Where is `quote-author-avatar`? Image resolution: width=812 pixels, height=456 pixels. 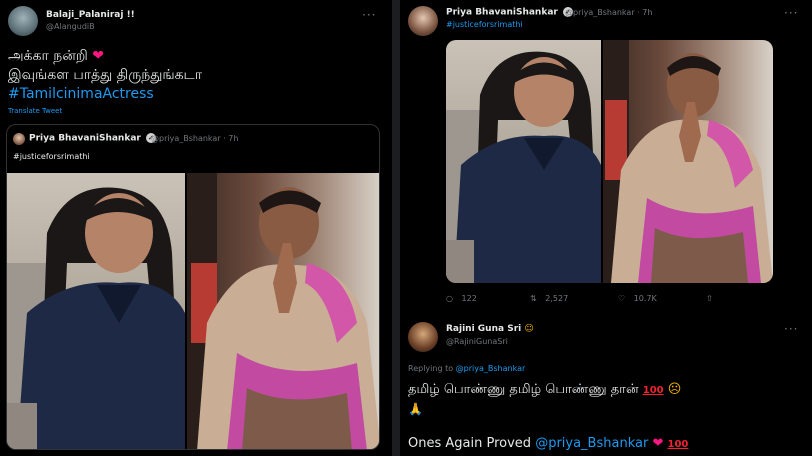
quote-author-avatar is located at coordinates (19, 139).